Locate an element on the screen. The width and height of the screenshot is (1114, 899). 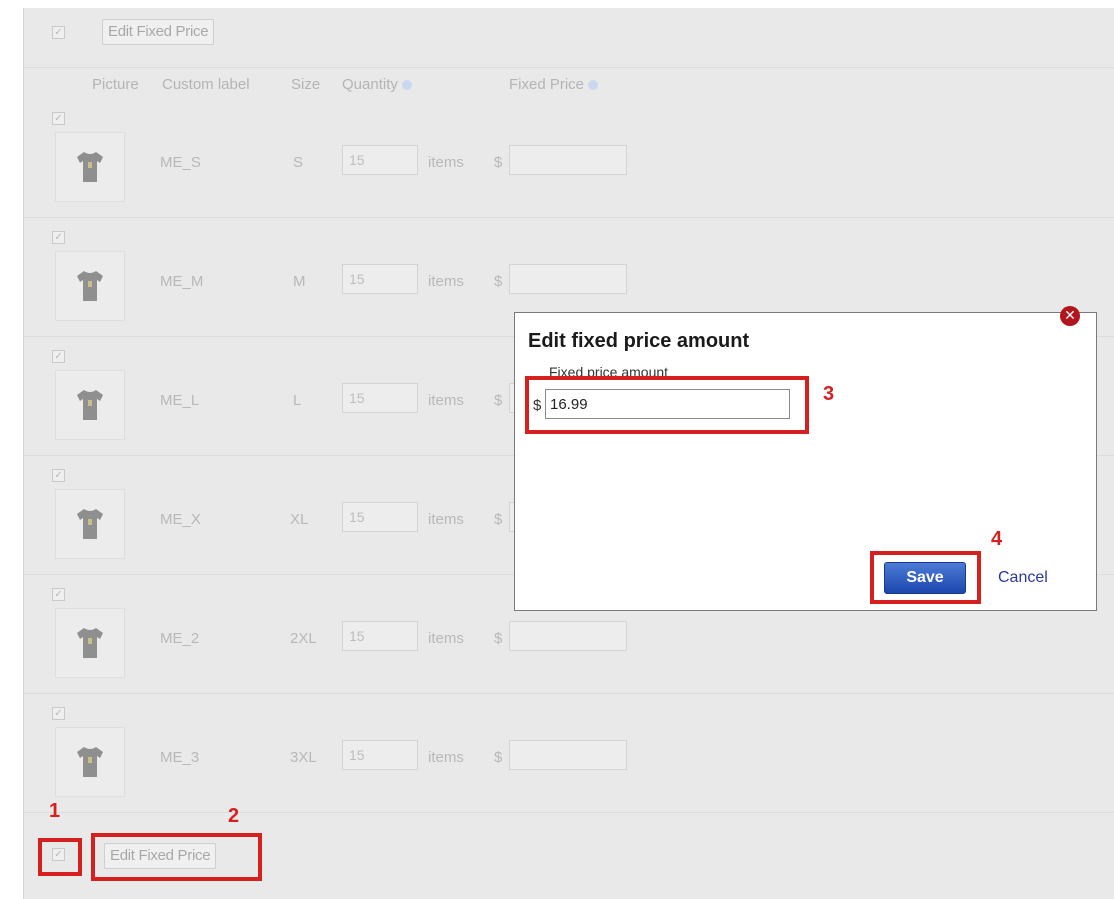
header-fixed-price: Fixed Price is located at coordinates (554, 84).